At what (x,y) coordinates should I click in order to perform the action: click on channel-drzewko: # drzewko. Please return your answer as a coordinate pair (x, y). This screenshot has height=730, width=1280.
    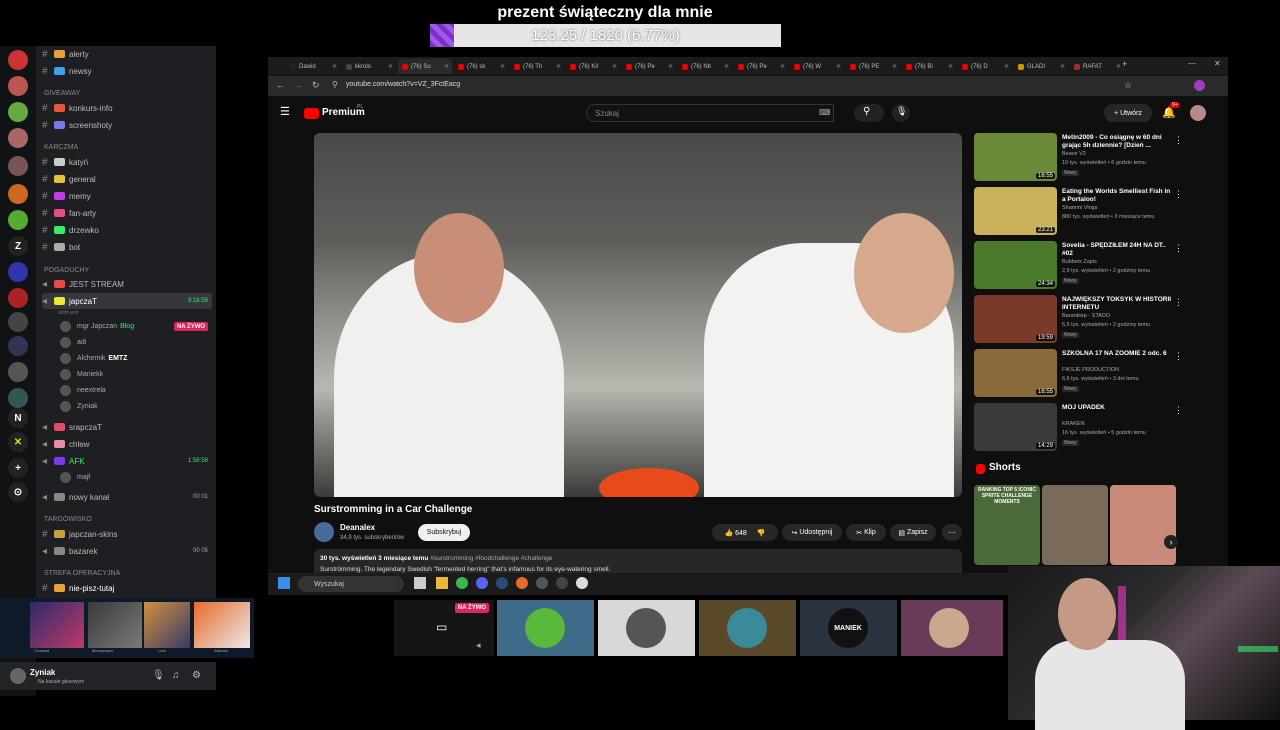
    Looking at the image, I should click on (70, 230).